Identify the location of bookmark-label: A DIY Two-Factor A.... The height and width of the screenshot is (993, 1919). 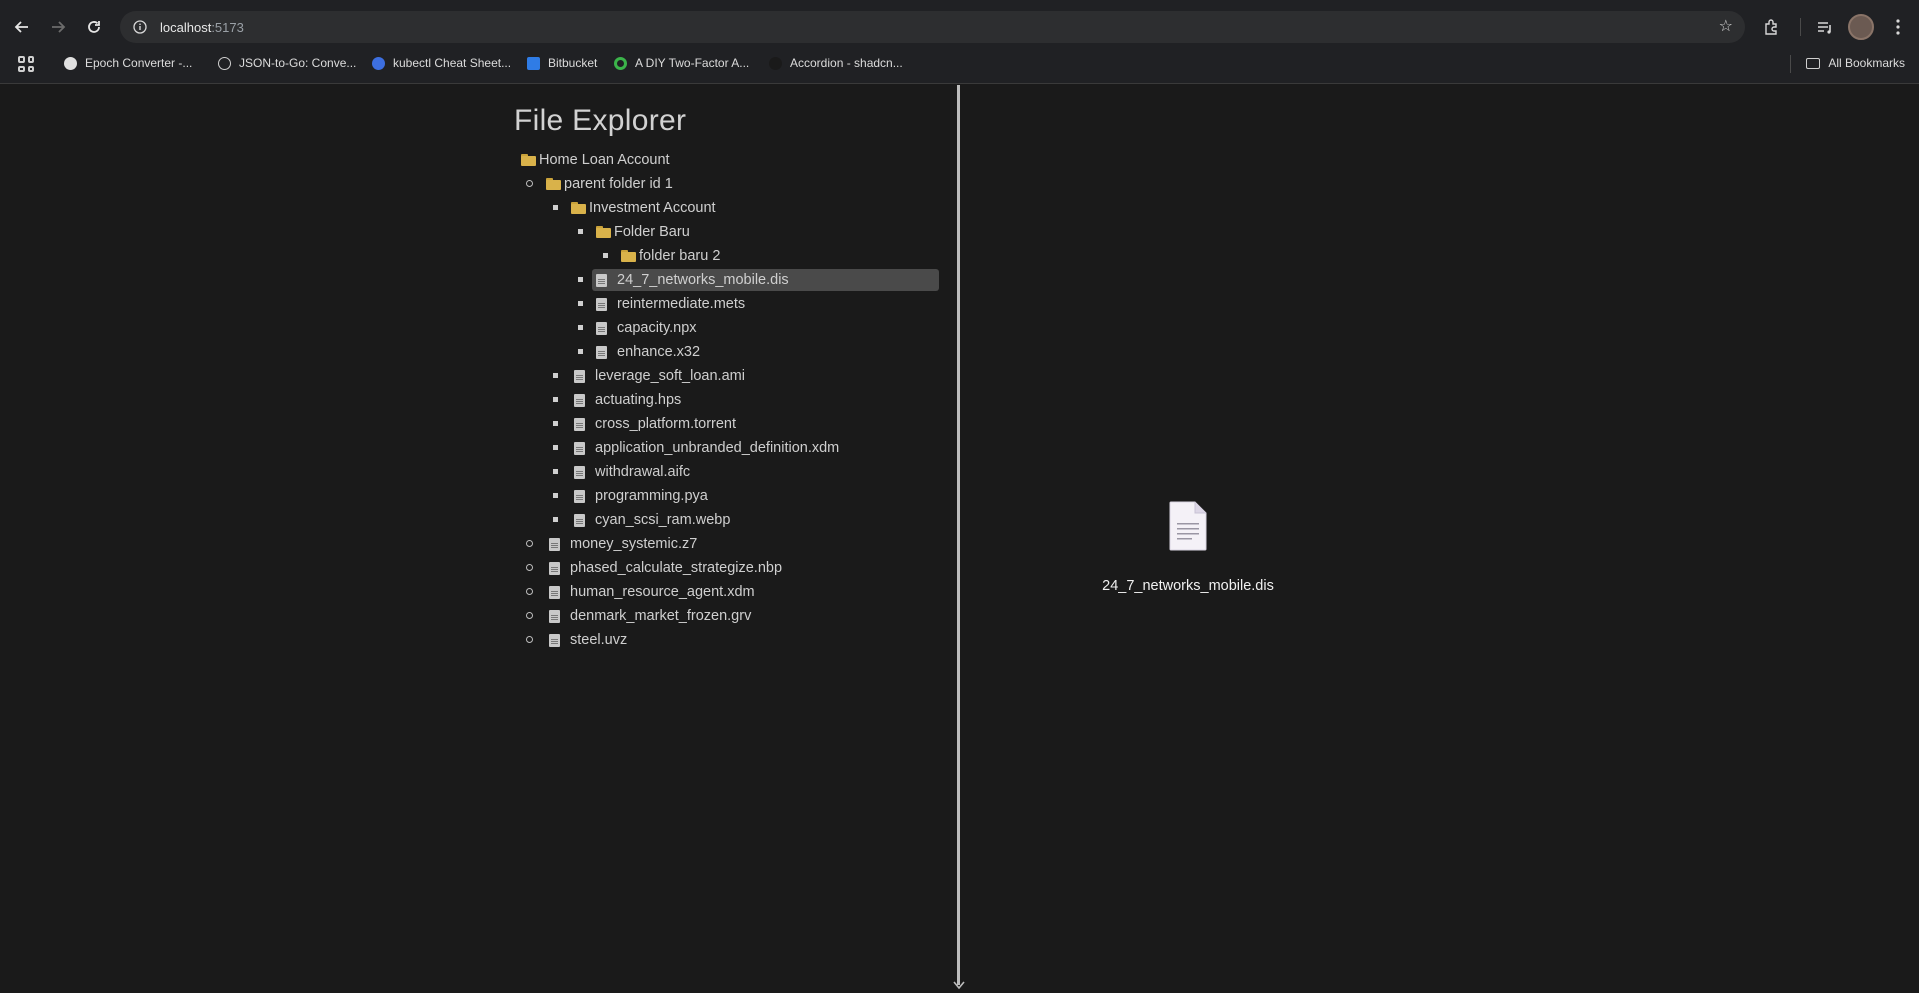
(692, 63).